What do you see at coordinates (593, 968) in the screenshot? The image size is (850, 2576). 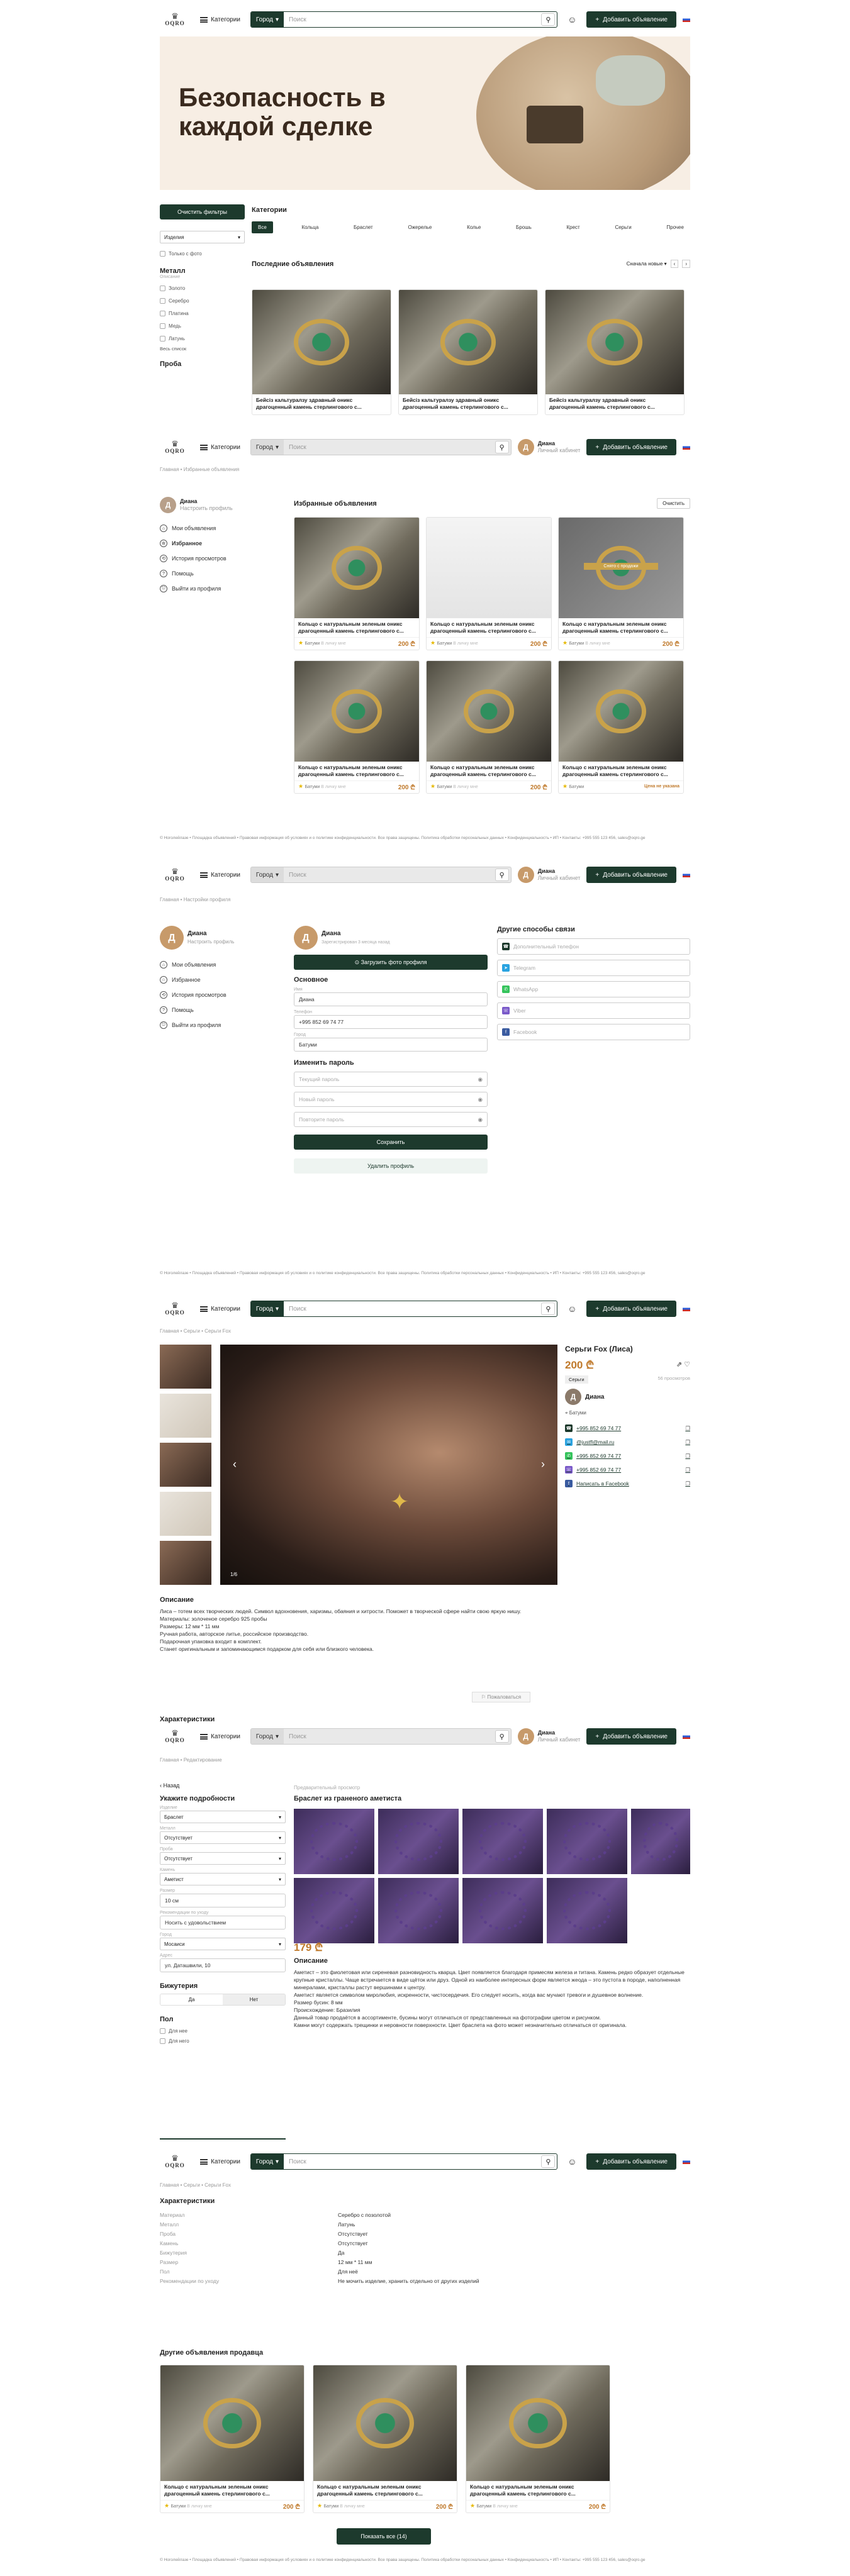 I see `contact-field: ➤ Telegram` at bounding box center [593, 968].